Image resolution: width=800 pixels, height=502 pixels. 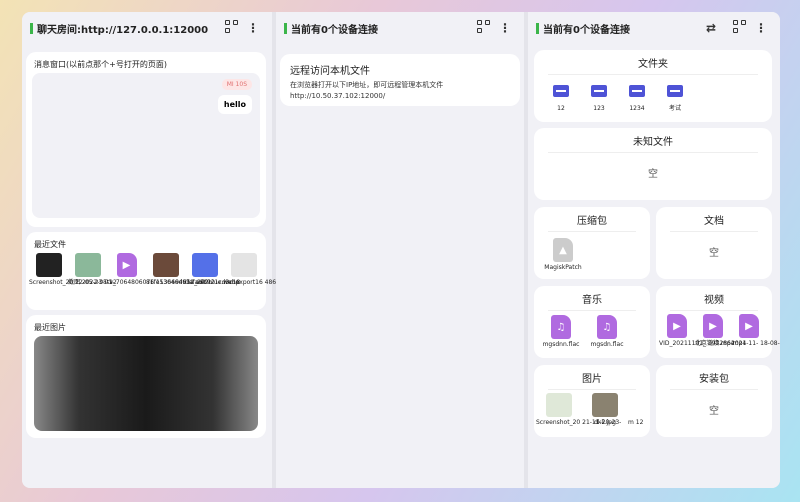 What do you see at coordinates (146, 145) in the screenshot?
I see `message-area: MI 10S hello` at bounding box center [146, 145].